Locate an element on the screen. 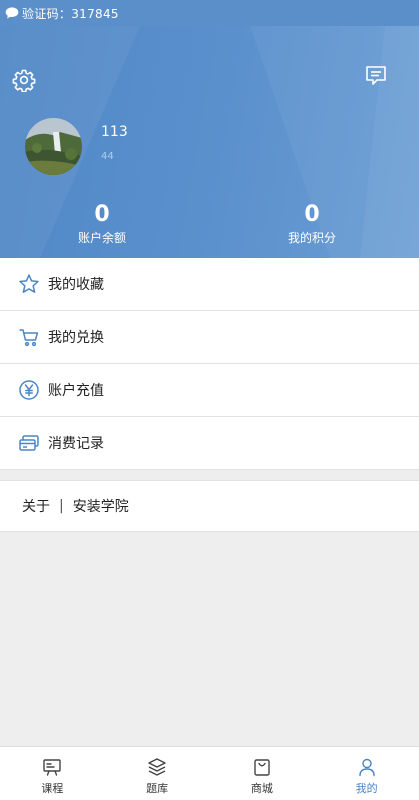  layers-icon is located at coordinates (157, 767).